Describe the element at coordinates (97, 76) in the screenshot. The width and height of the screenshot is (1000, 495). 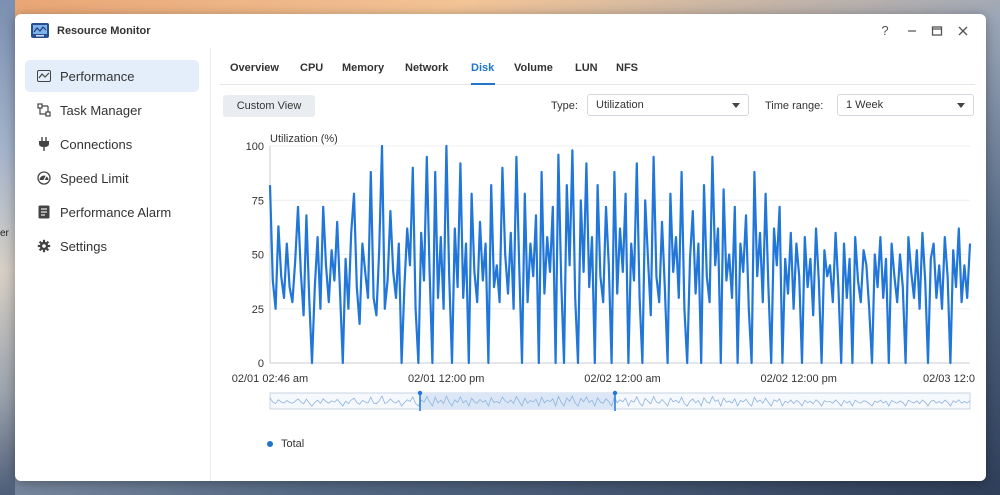
I see `sidebar-item-label: Performance` at that location.